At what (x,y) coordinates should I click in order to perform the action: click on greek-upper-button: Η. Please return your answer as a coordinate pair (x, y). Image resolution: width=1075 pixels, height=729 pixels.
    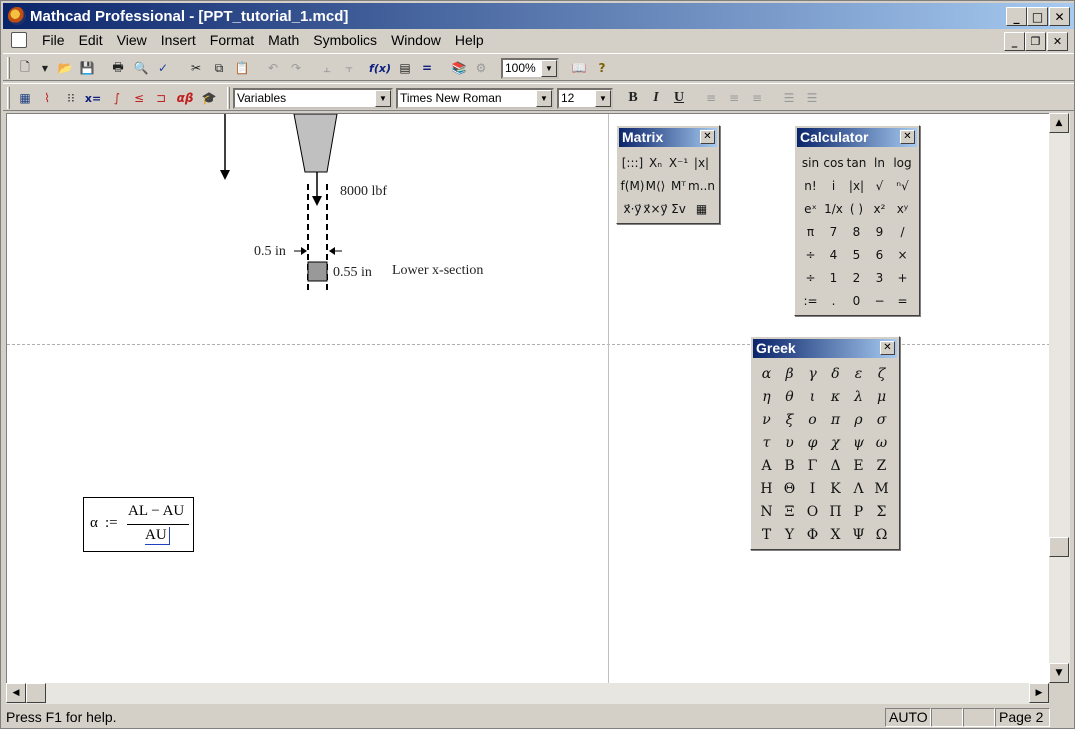
    Looking at the image, I should click on (766, 488).